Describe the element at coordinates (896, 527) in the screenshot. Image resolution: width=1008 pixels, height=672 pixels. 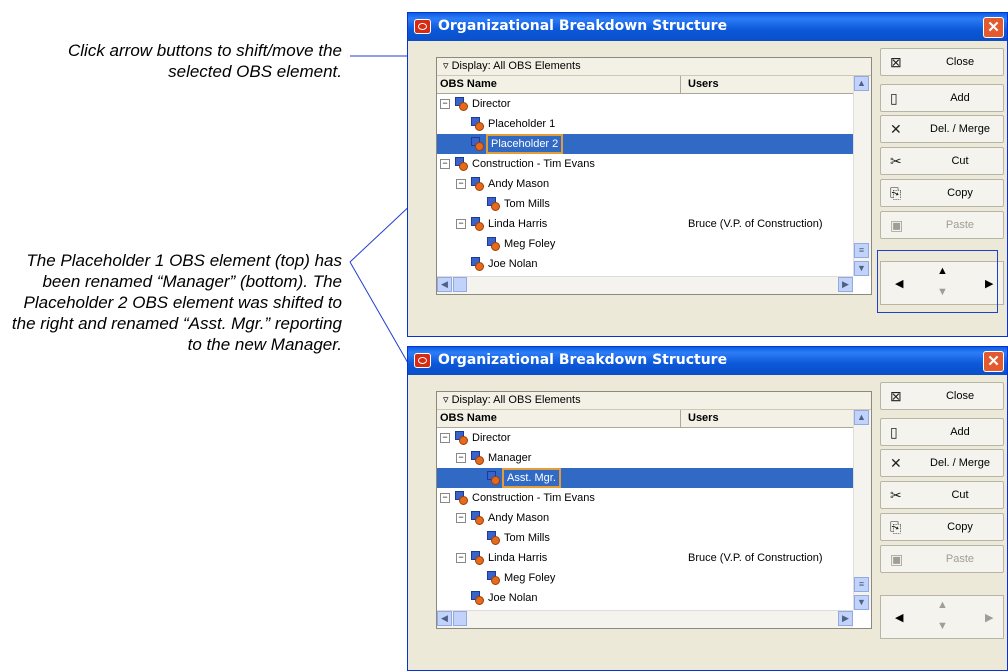
I see `copy-icon: ⎘` at that location.